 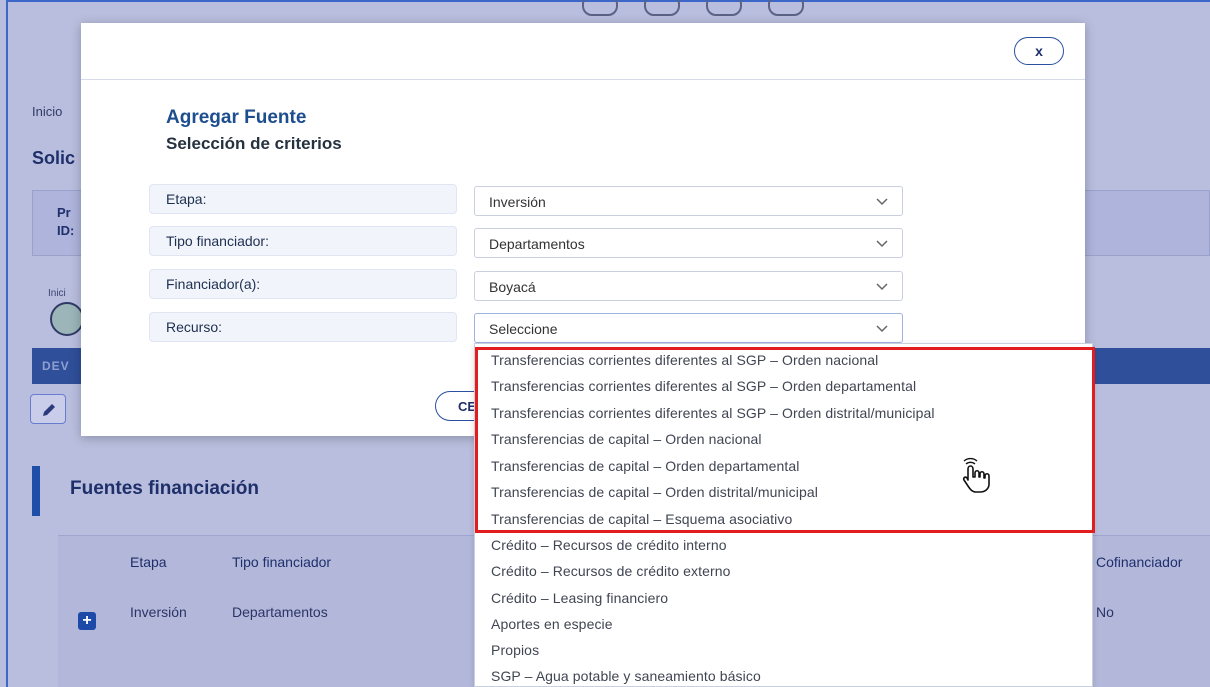 I want to click on dropdown-option: Propios, so click(x=515, y=650).